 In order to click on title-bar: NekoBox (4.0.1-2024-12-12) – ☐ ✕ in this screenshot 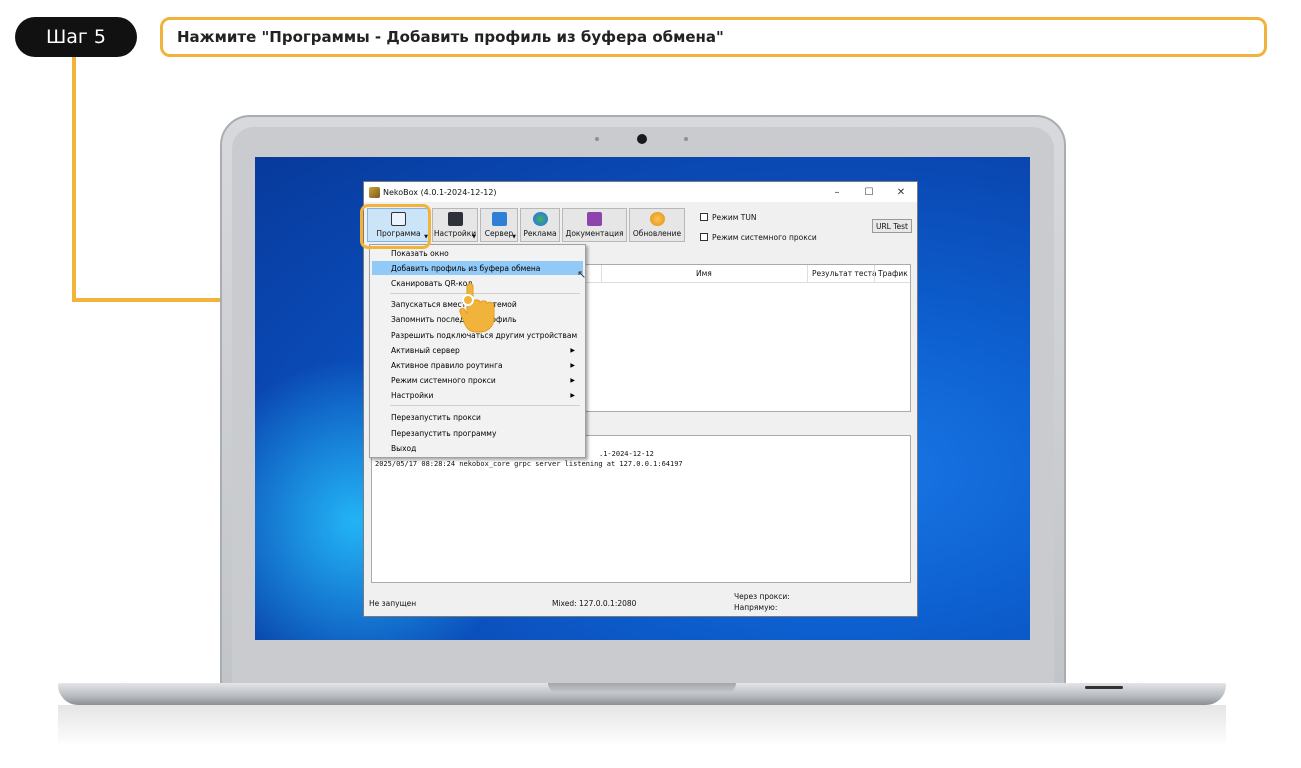, I will do `click(640, 192)`.